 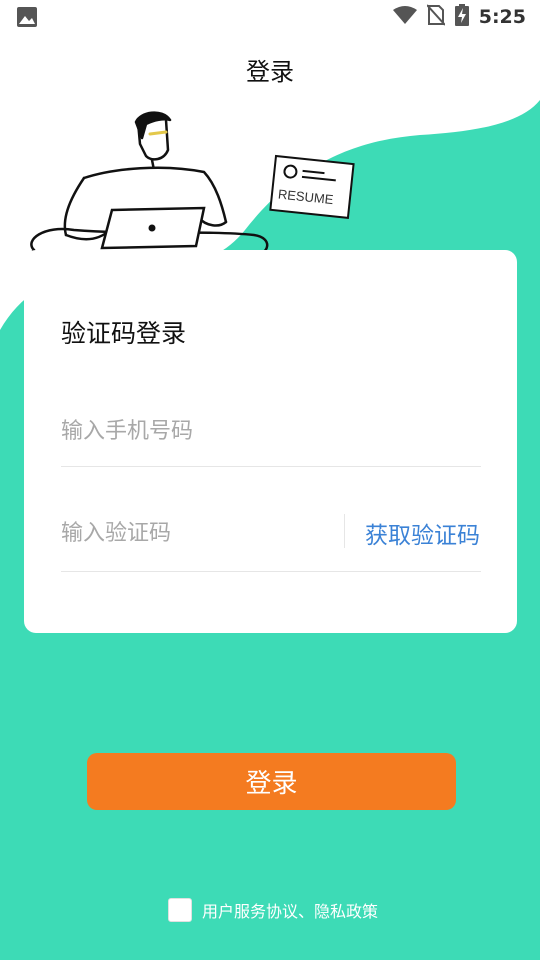 I want to click on phone-input, so click(x=271, y=431).